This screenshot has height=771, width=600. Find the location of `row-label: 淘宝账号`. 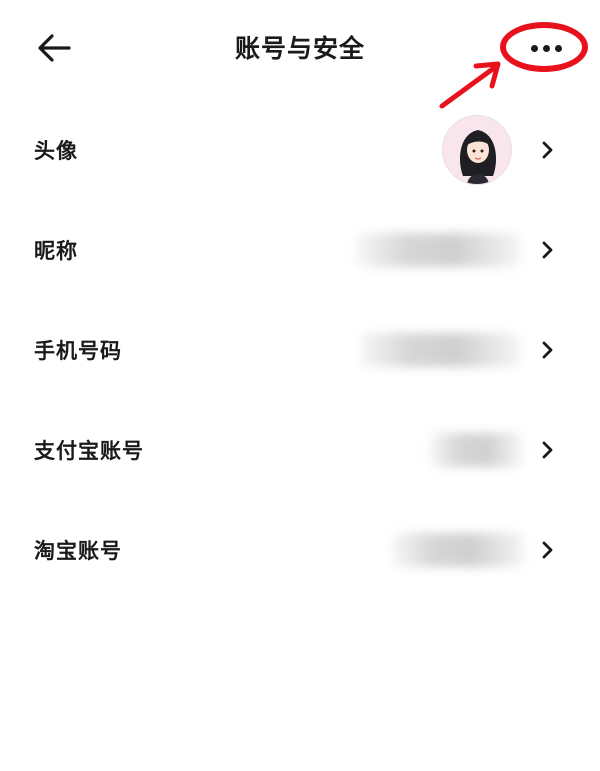

row-label: 淘宝账号 is located at coordinates (78, 551).